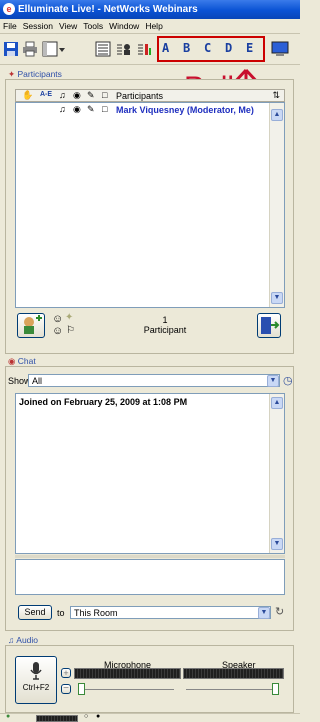  Describe the element at coordinates (277, 298) in the screenshot. I see `scroll-down-icon: ▼` at that location.